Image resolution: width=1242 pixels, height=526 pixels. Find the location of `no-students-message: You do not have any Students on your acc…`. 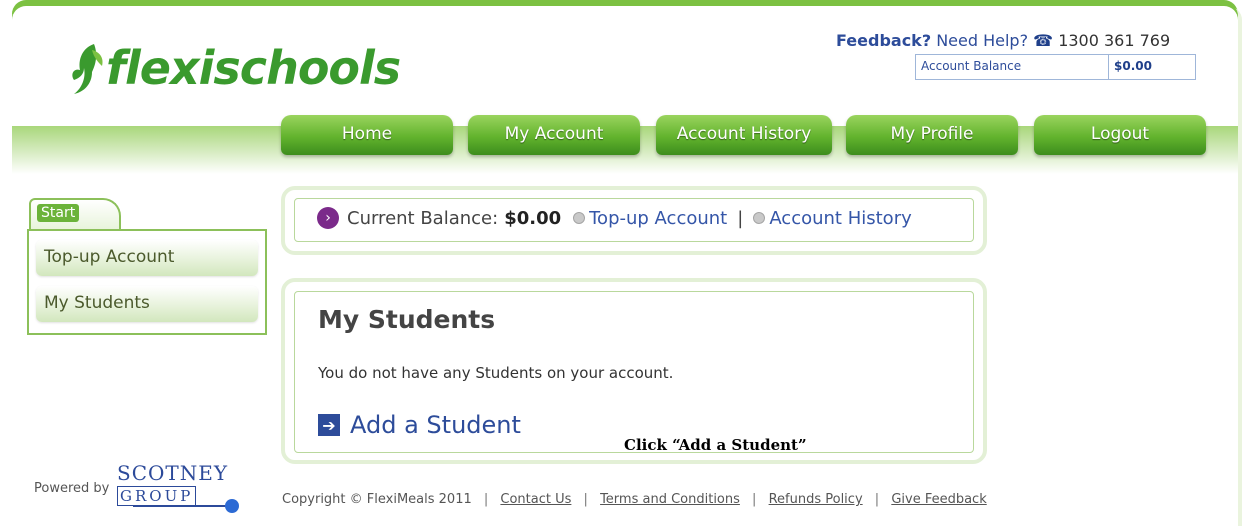

no-students-message: You do not have any Students on your acc… is located at coordinates (496, 373).